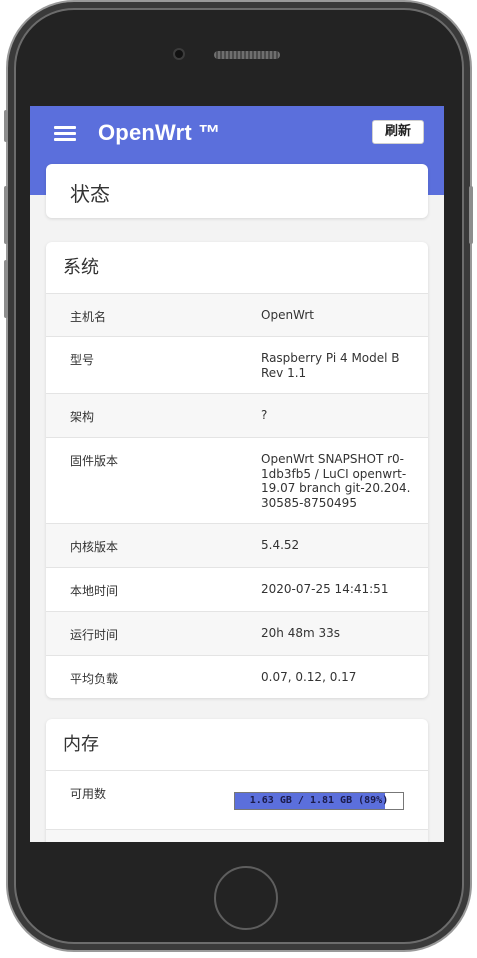 This screenshot has width=477, height=958. Describe the element at coordinates (237, 546) in the screenshot. I see `table-row: 内核版本 5.4.52` at that location.